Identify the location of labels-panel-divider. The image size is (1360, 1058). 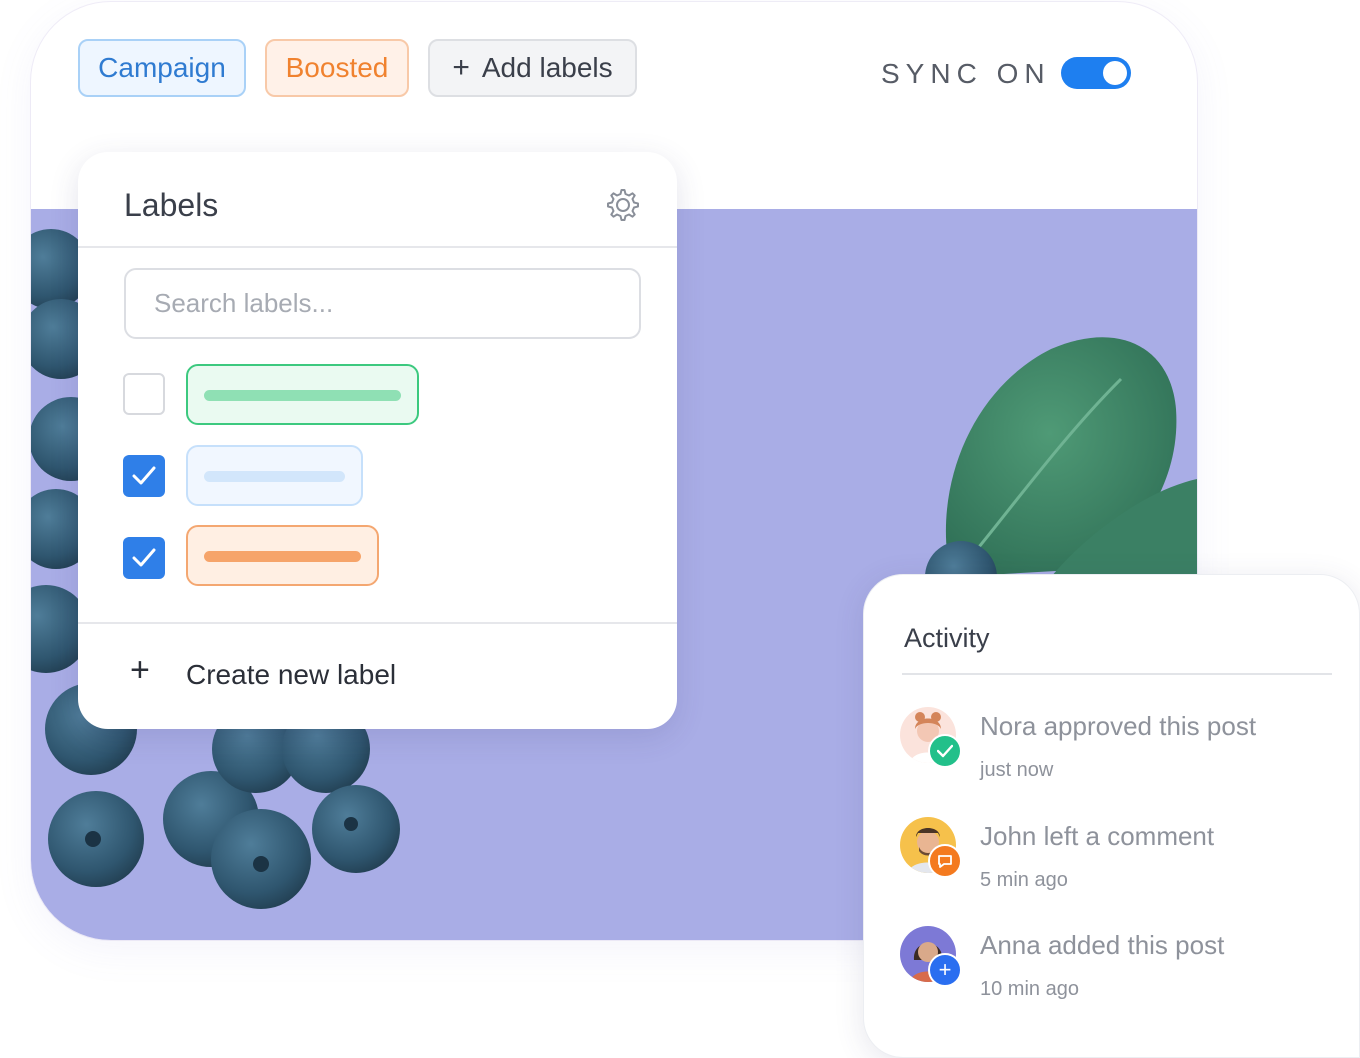
(377, 247).